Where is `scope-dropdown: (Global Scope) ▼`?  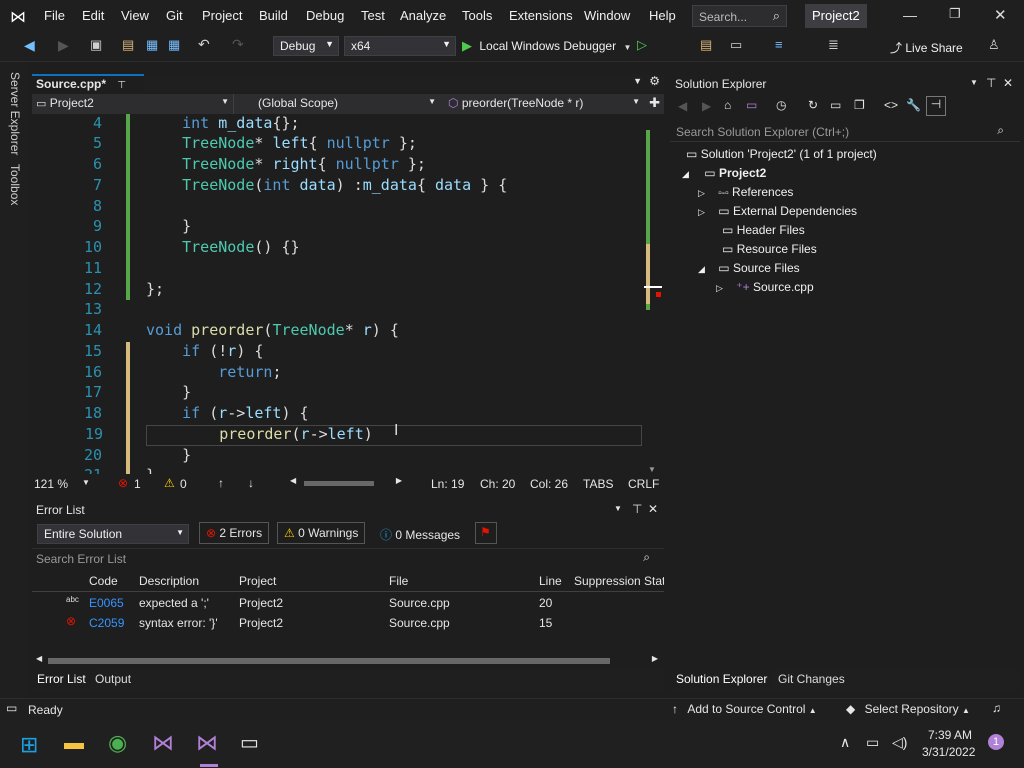 scope-dropdown: (Global Scope) ▼ is located at coordinates (339, 104).